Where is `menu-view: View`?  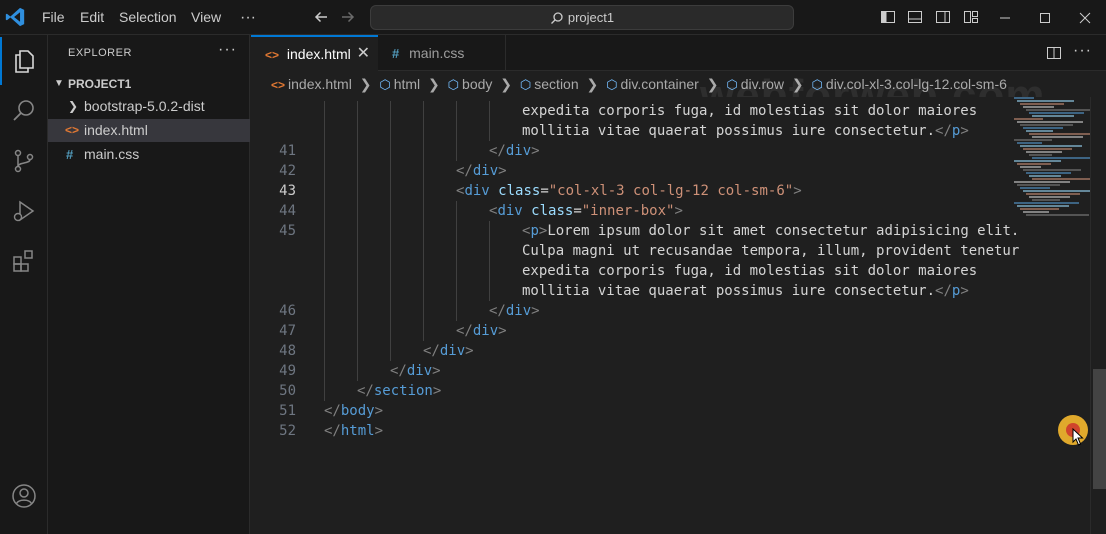
menu-view: View is located at coordinates (206, 17).